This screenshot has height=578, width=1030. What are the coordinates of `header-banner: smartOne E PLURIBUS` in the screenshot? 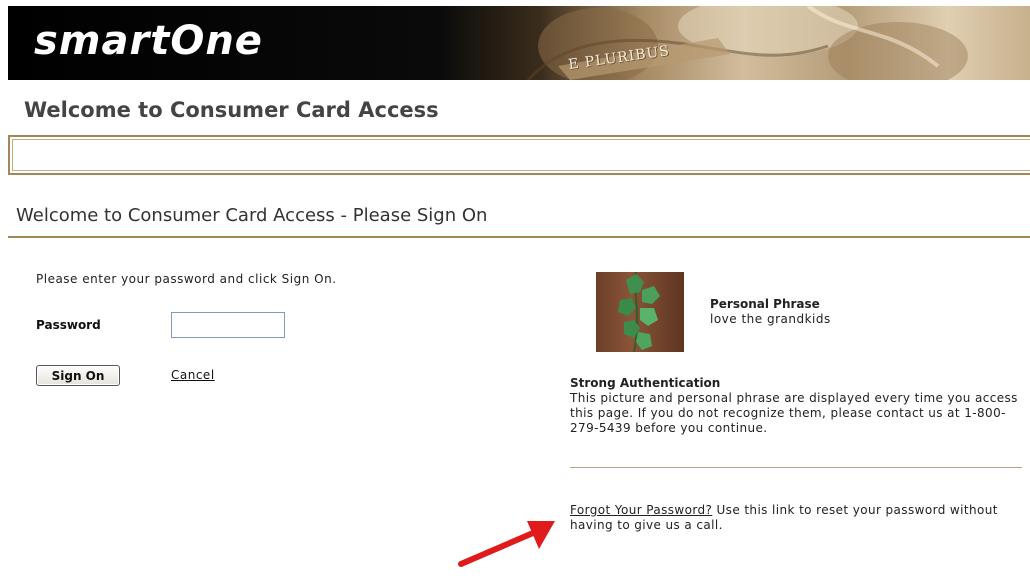 It's located at (519, 43).